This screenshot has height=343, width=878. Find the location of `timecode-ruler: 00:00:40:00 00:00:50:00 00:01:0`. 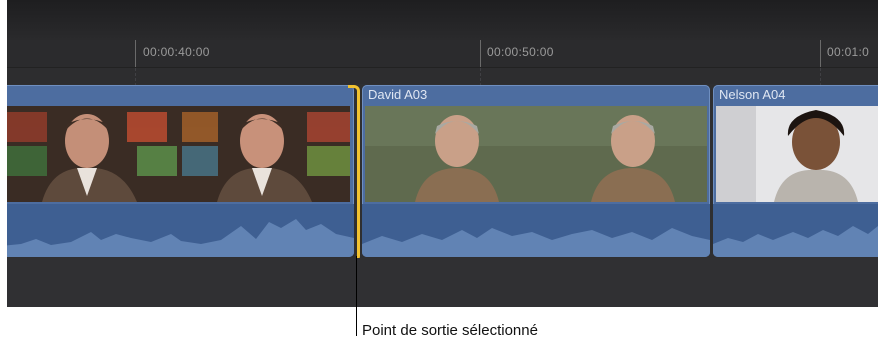

timecode-ruler: 00:00:40:00 00:00:50:00 00:01:0 is located at coordinates (442, 54).